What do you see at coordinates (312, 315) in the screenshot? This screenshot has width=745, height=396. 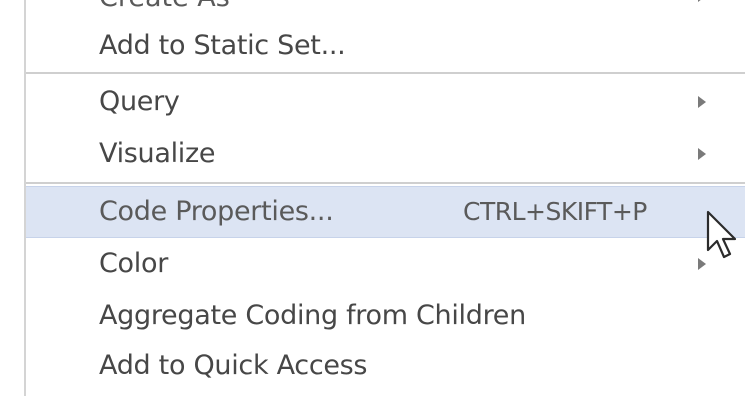 I see `menu-item-label: Aggregate Coding from Children` at bounding box center [312, 315].